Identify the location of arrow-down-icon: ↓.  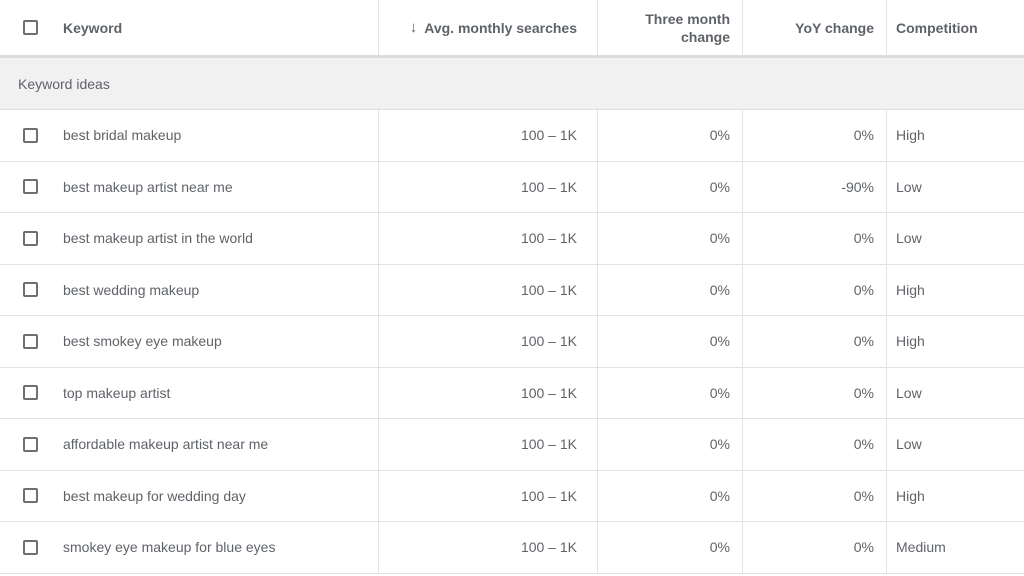
(413, 27).